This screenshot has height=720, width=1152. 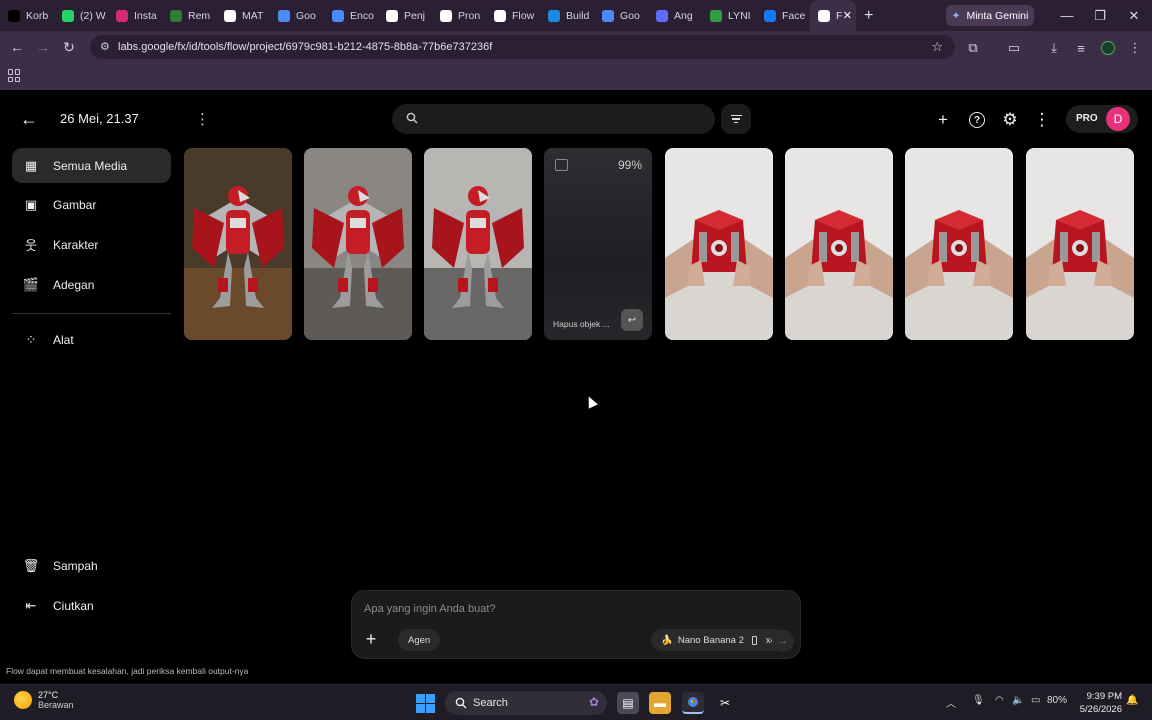 I want to click on search-icon, so click(x=461, y=703).